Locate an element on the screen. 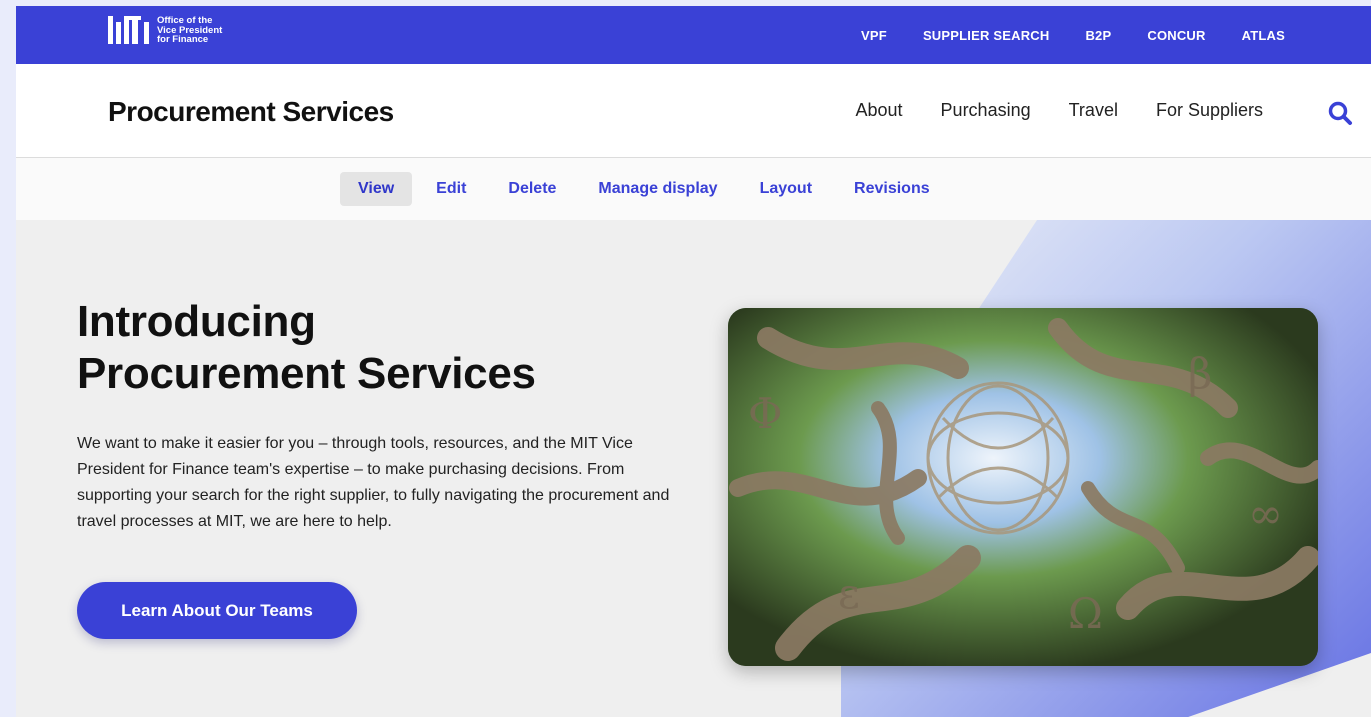  tab-delete: Delete is located at coordinates (532, 189).